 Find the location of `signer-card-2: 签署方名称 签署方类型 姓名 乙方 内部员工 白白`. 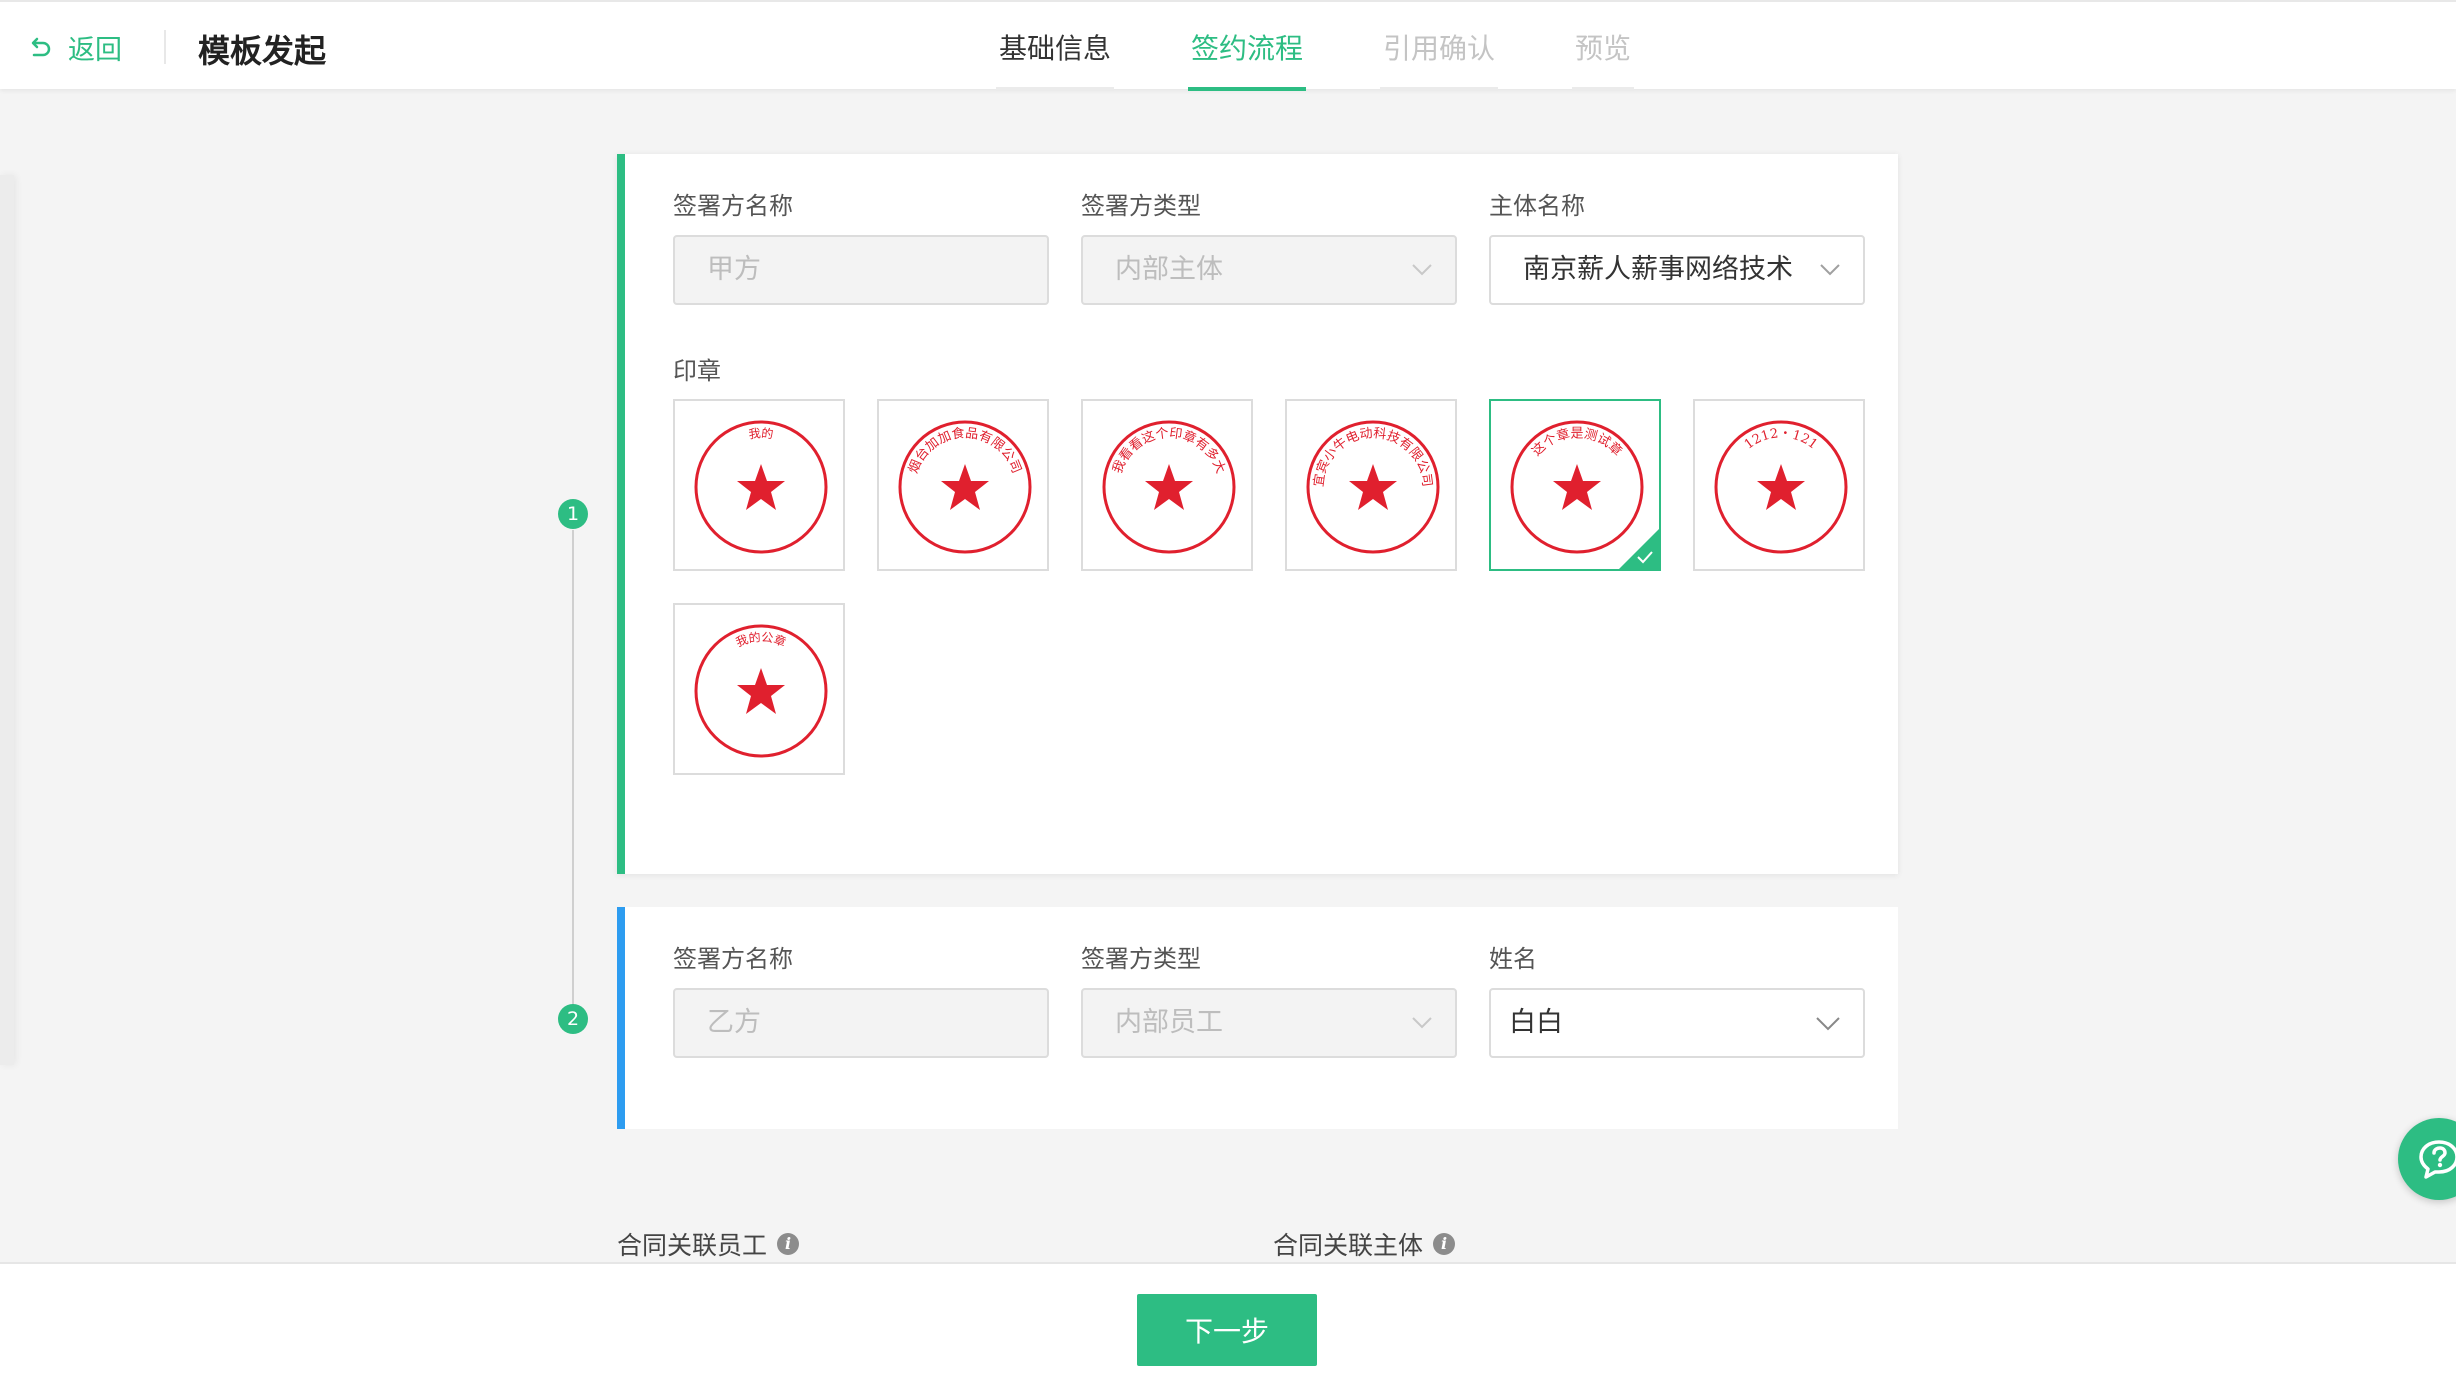

signer-card-2: 签署方名称 签署方类型 姓名 乙方 内部员工 白白 is located at coordinates (1257, 1018).